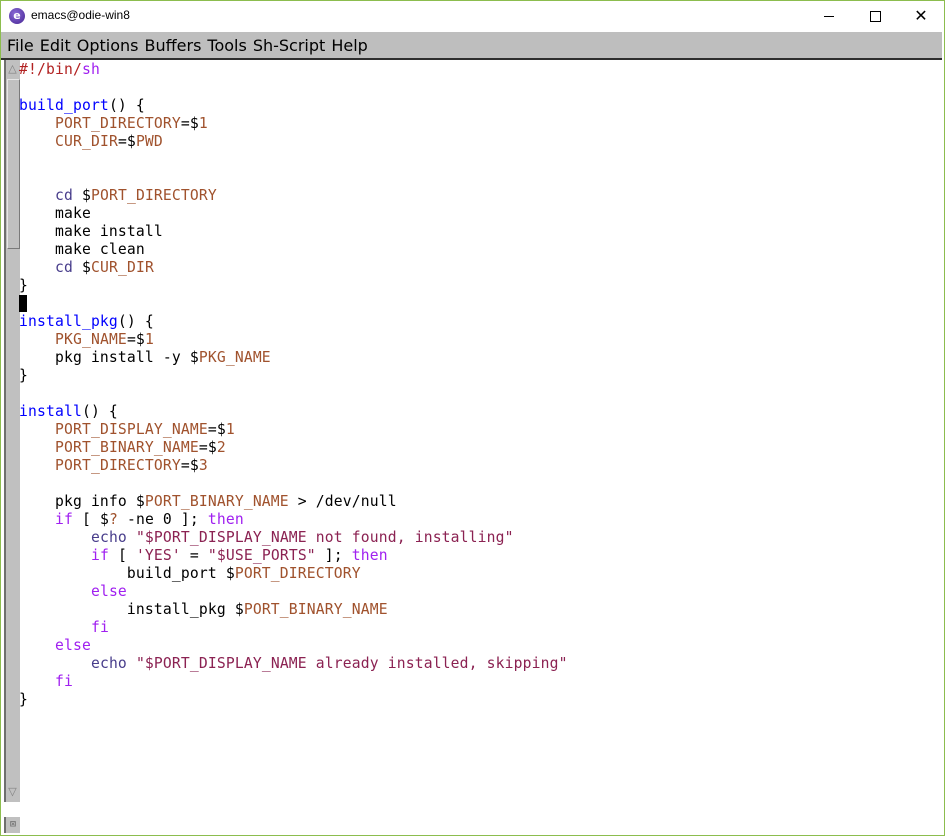 This screenshot has width=945, height=836. What do you see at coordinates (286, 45) in the screenshot?
I see `menu-sh-script: Sh-Script` at bounding box center [286, 45].